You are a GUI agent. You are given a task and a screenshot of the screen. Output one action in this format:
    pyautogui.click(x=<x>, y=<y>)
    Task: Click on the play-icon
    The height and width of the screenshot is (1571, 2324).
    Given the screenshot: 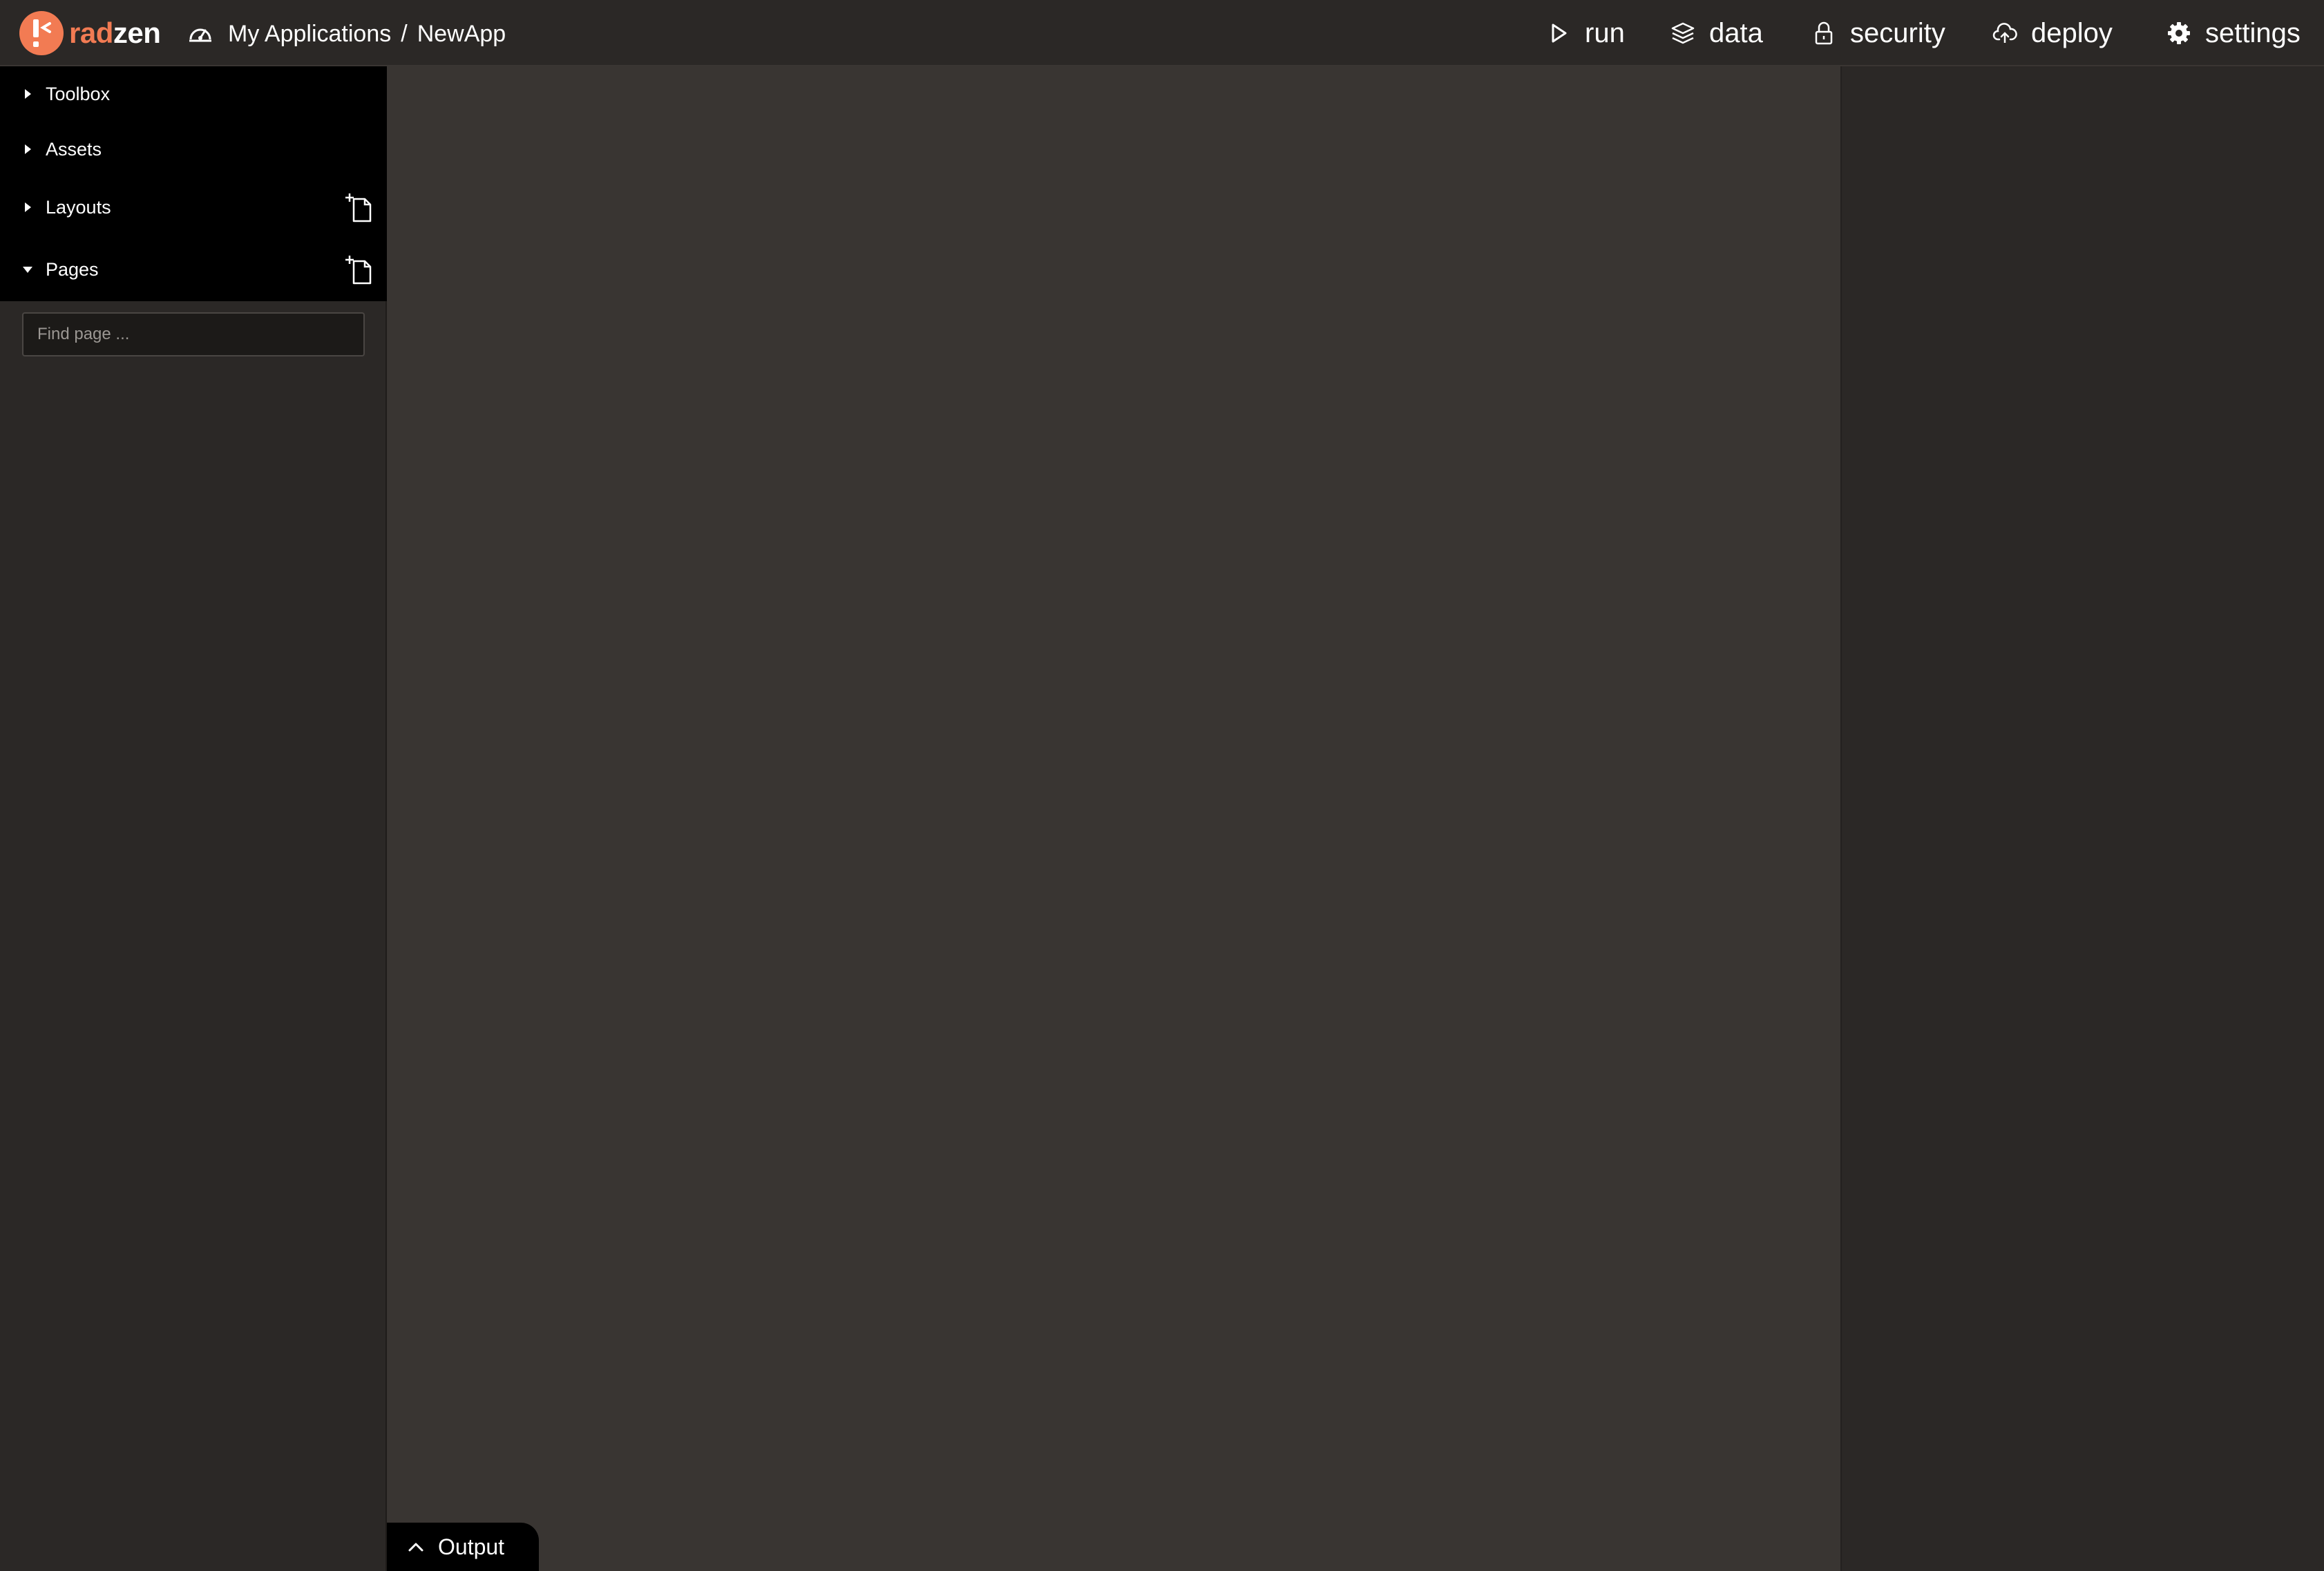 What is the action you would take?
    pyautogui.click(x=1559, y=33)
    